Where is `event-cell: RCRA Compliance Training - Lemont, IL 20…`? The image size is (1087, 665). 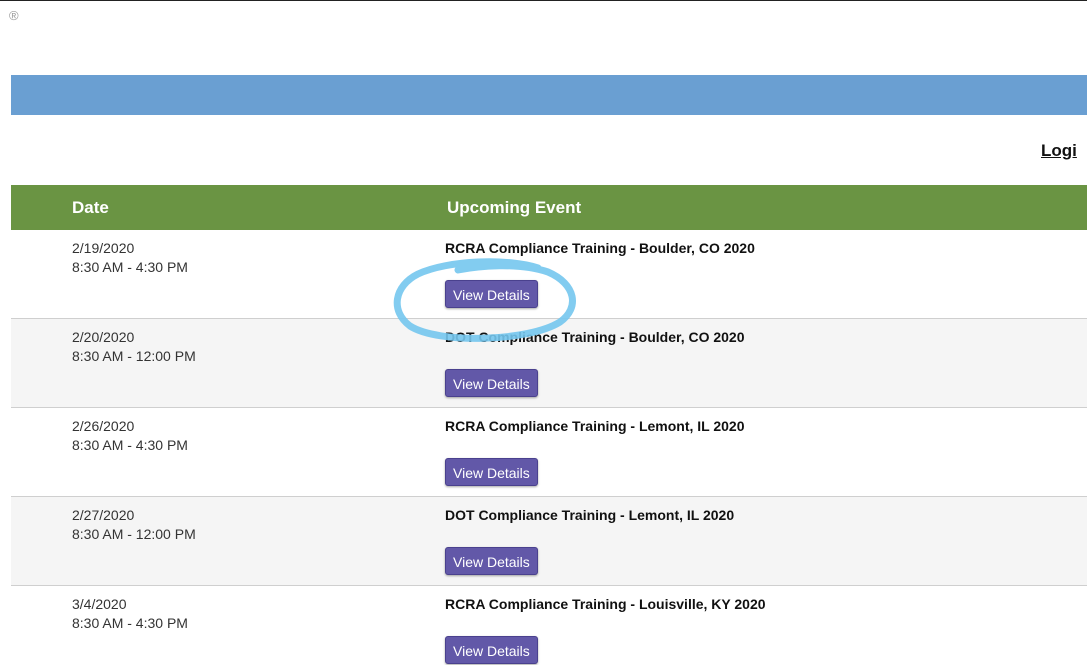 event-cell: RCRA Compliance Training - Lemont, IL 20… is located at coordinates (595, 451).